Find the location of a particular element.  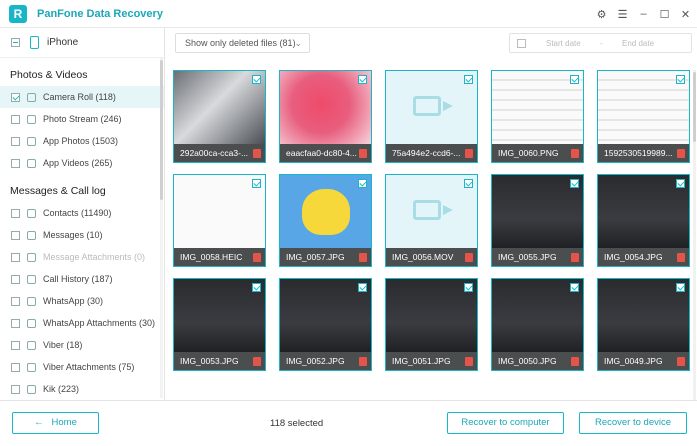

start-date-field: Start date is located at coordinates (563, 43).